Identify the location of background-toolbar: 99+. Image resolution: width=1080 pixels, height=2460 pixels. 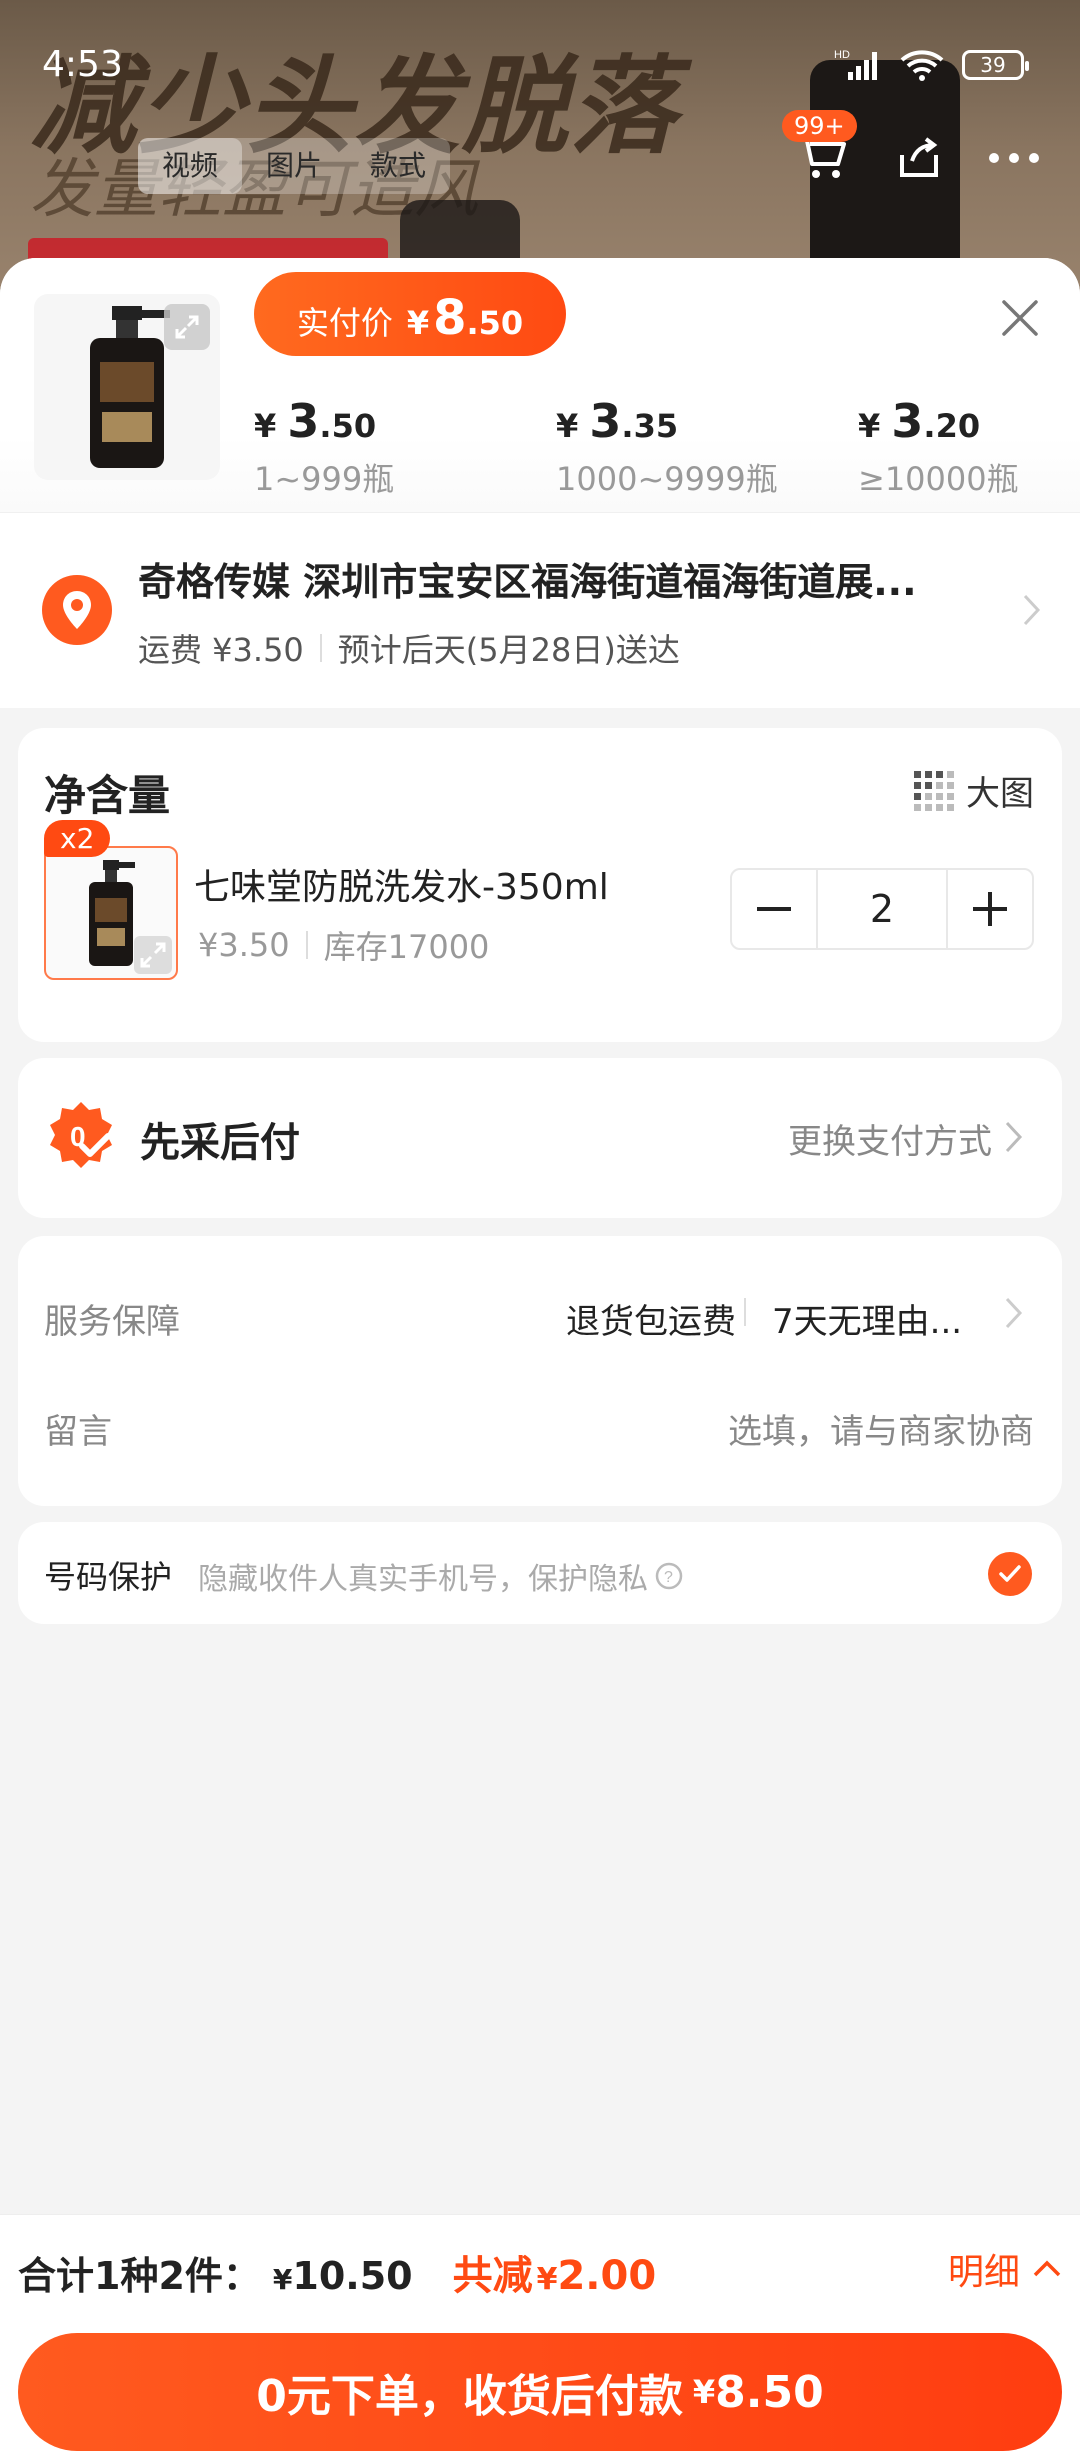
(911, 148).